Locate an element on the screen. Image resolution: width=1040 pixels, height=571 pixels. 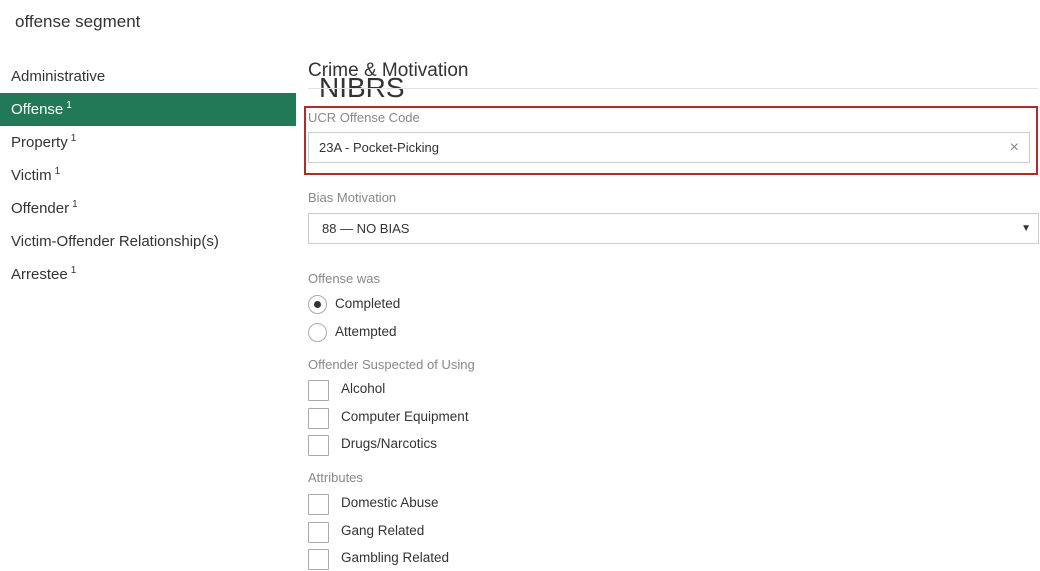
bias-motivation-select: 88 — NO BIAS ▼ is located at coordinates (673, 228).